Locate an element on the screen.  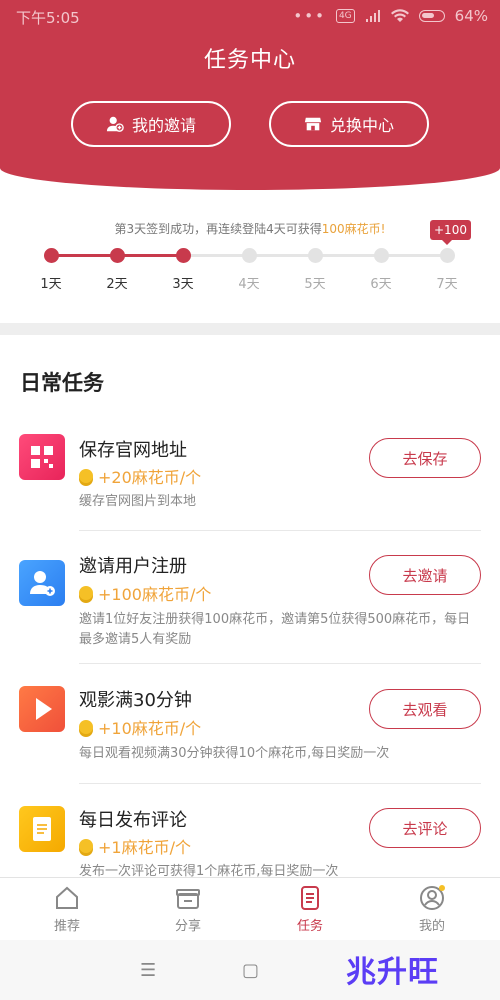
nav-label: 我的 is located at coordinates (431, 926).